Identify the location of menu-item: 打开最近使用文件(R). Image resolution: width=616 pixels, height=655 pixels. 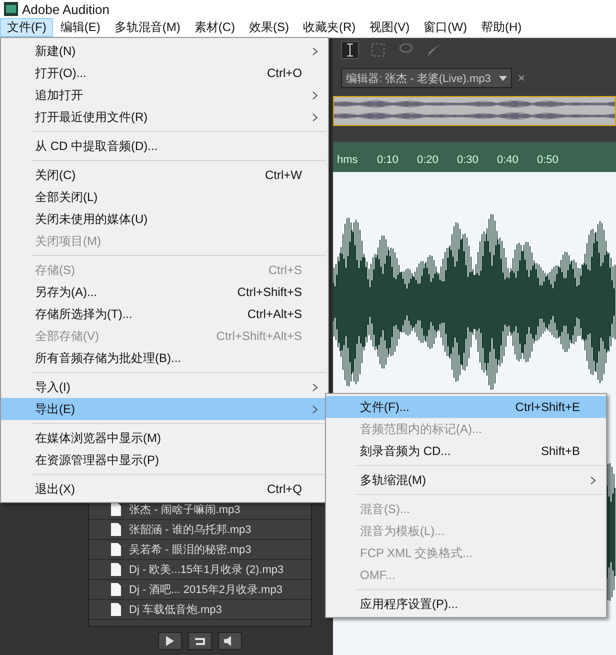
(164, 117).